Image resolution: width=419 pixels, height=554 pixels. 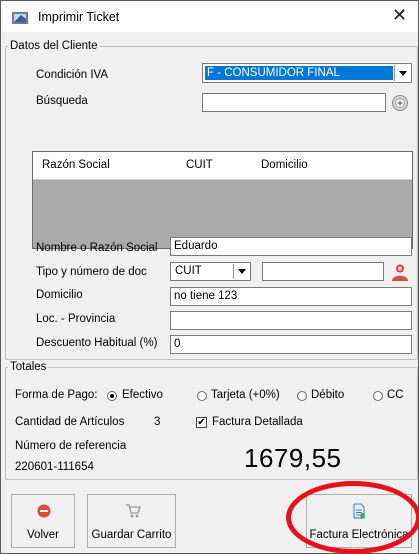 What do you see at coordinates (294, 102) in the screenshot?
I see `busqueda-input` at bounding box center [294, 102].